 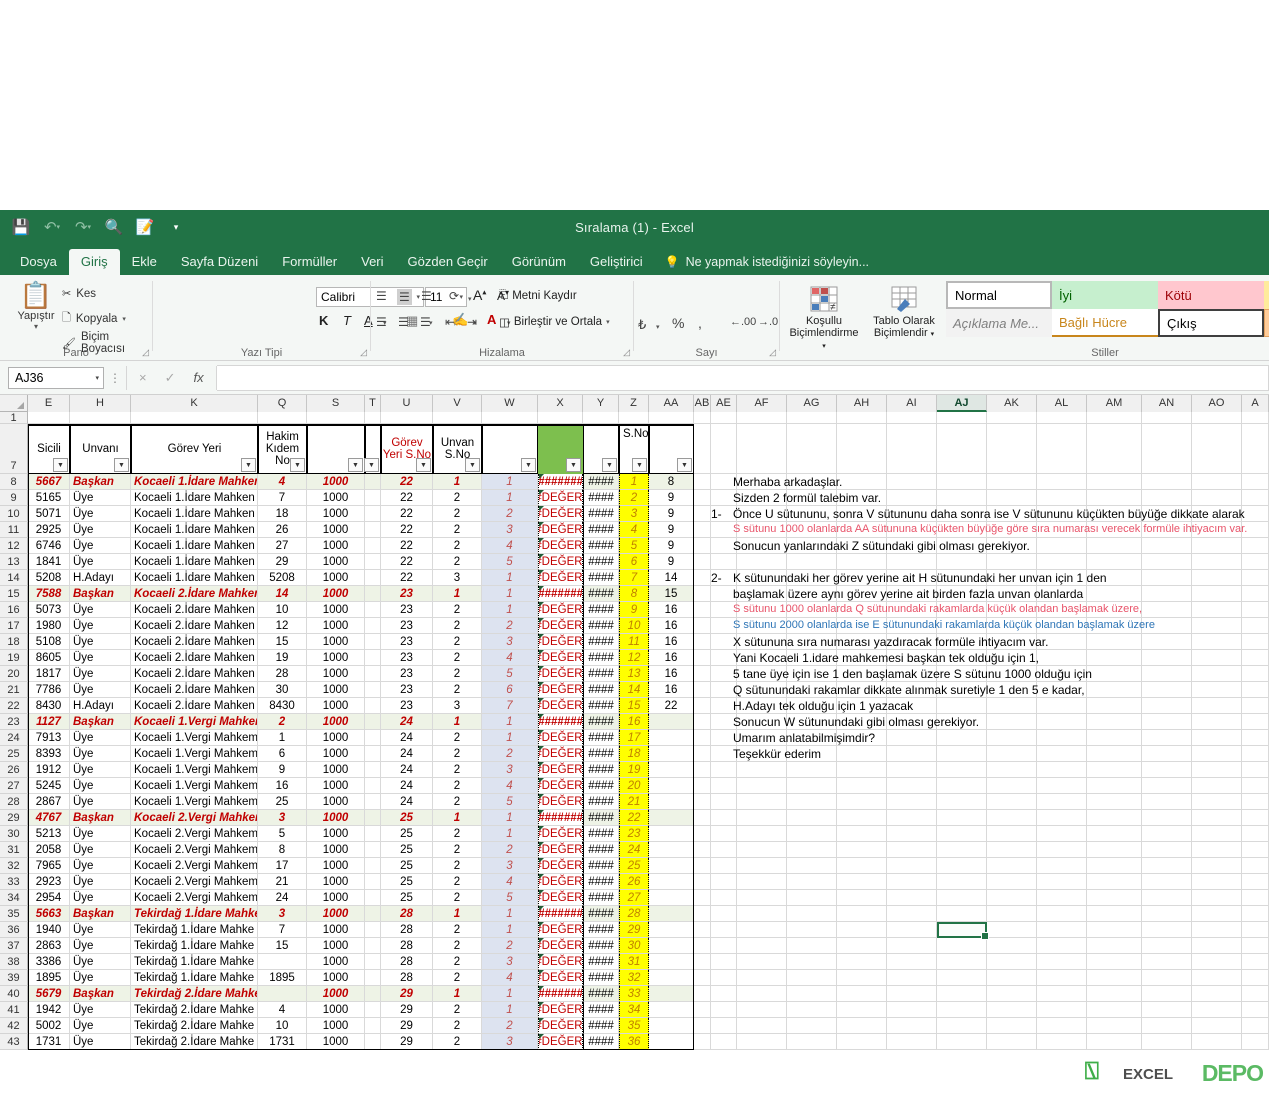 What do you see at coordinates (510, 802) in the screenshot?
I see `cell-W28: 5` at bounding box center [510, 802].